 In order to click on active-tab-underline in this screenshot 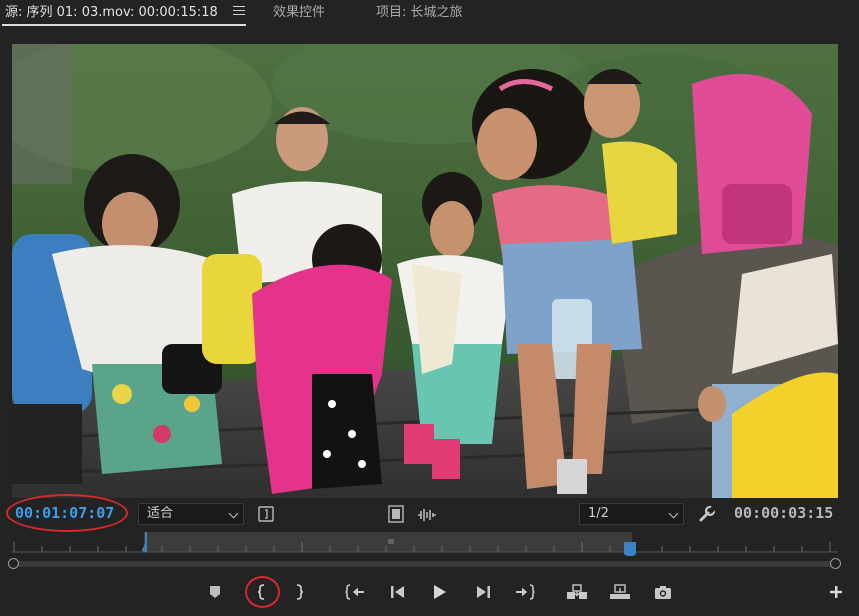, I will do `click(124, 25)`.